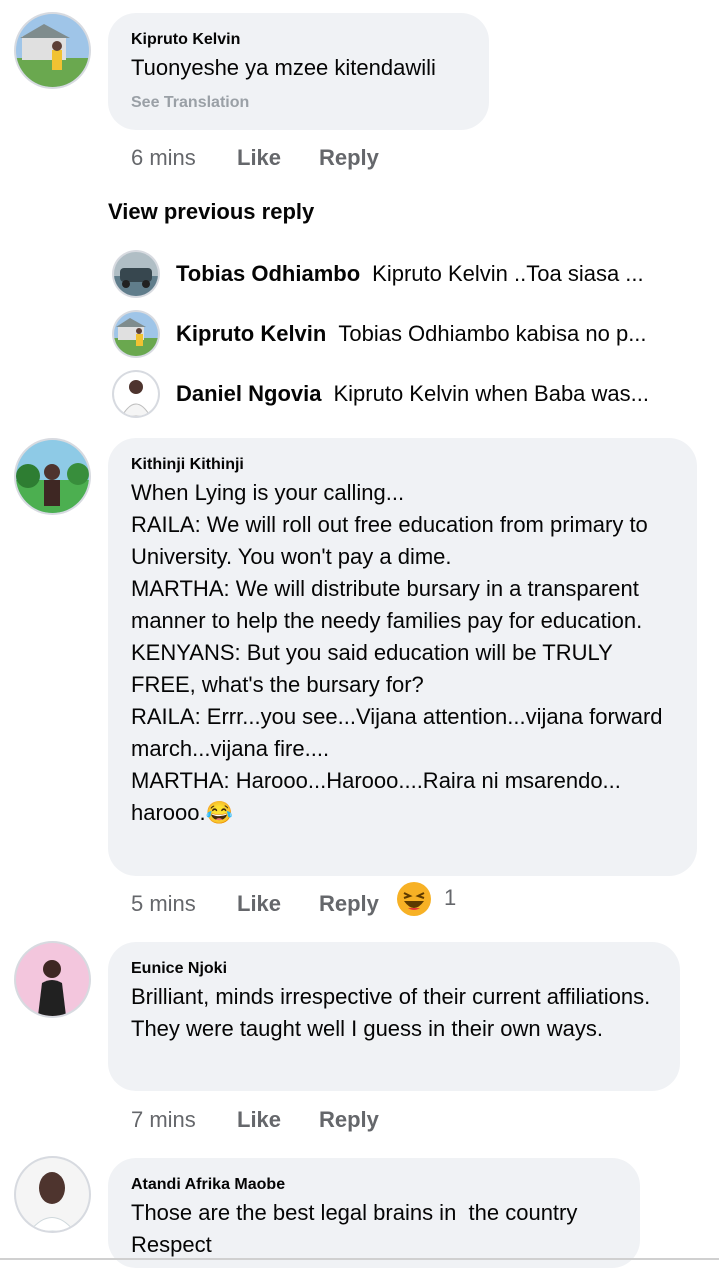 The image size is (719, 1268). I want to click on comment-author: Atandi Afrika Maobe, so click(208, 1185).